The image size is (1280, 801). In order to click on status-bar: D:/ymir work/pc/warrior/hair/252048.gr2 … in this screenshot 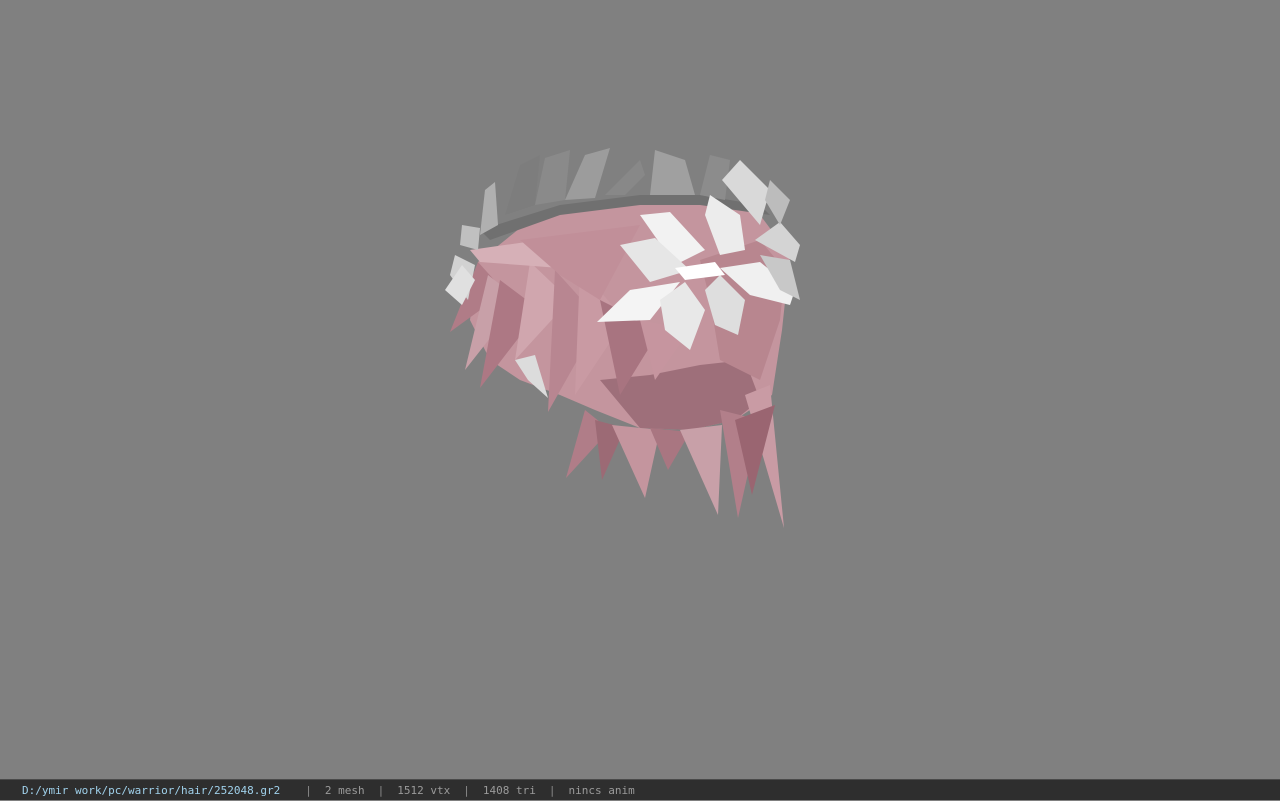, I will do `click(640, 789)`.